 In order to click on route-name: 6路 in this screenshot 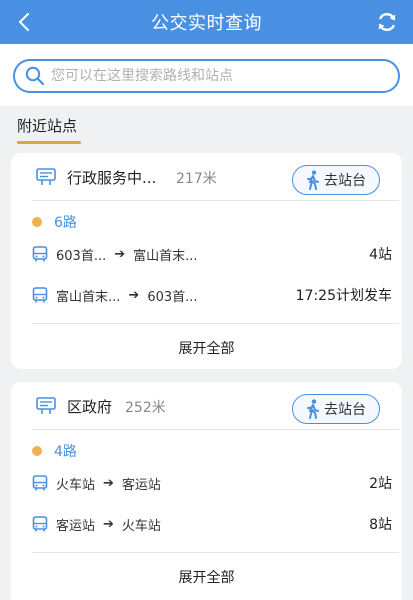, I will do `click(65, 223)`.